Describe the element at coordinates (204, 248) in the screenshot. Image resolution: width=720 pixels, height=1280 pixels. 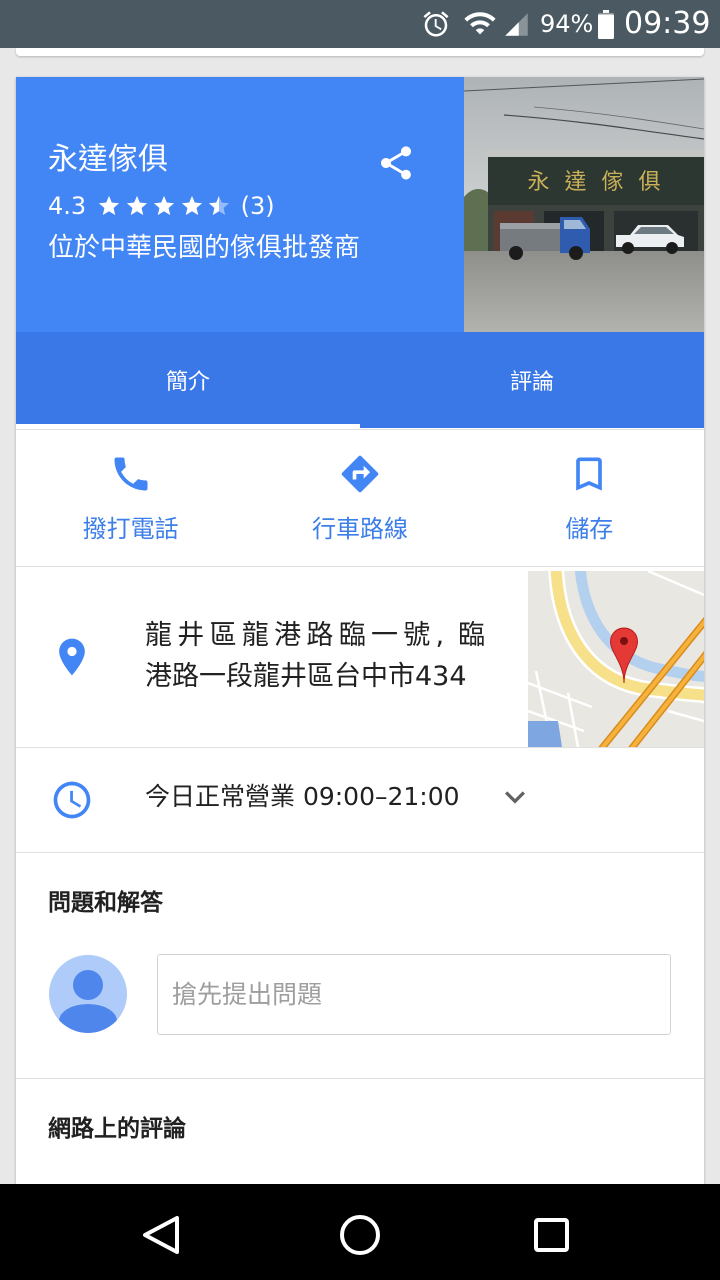
I see `place-category: 位於中華民國的傢俱批發商` at that location.